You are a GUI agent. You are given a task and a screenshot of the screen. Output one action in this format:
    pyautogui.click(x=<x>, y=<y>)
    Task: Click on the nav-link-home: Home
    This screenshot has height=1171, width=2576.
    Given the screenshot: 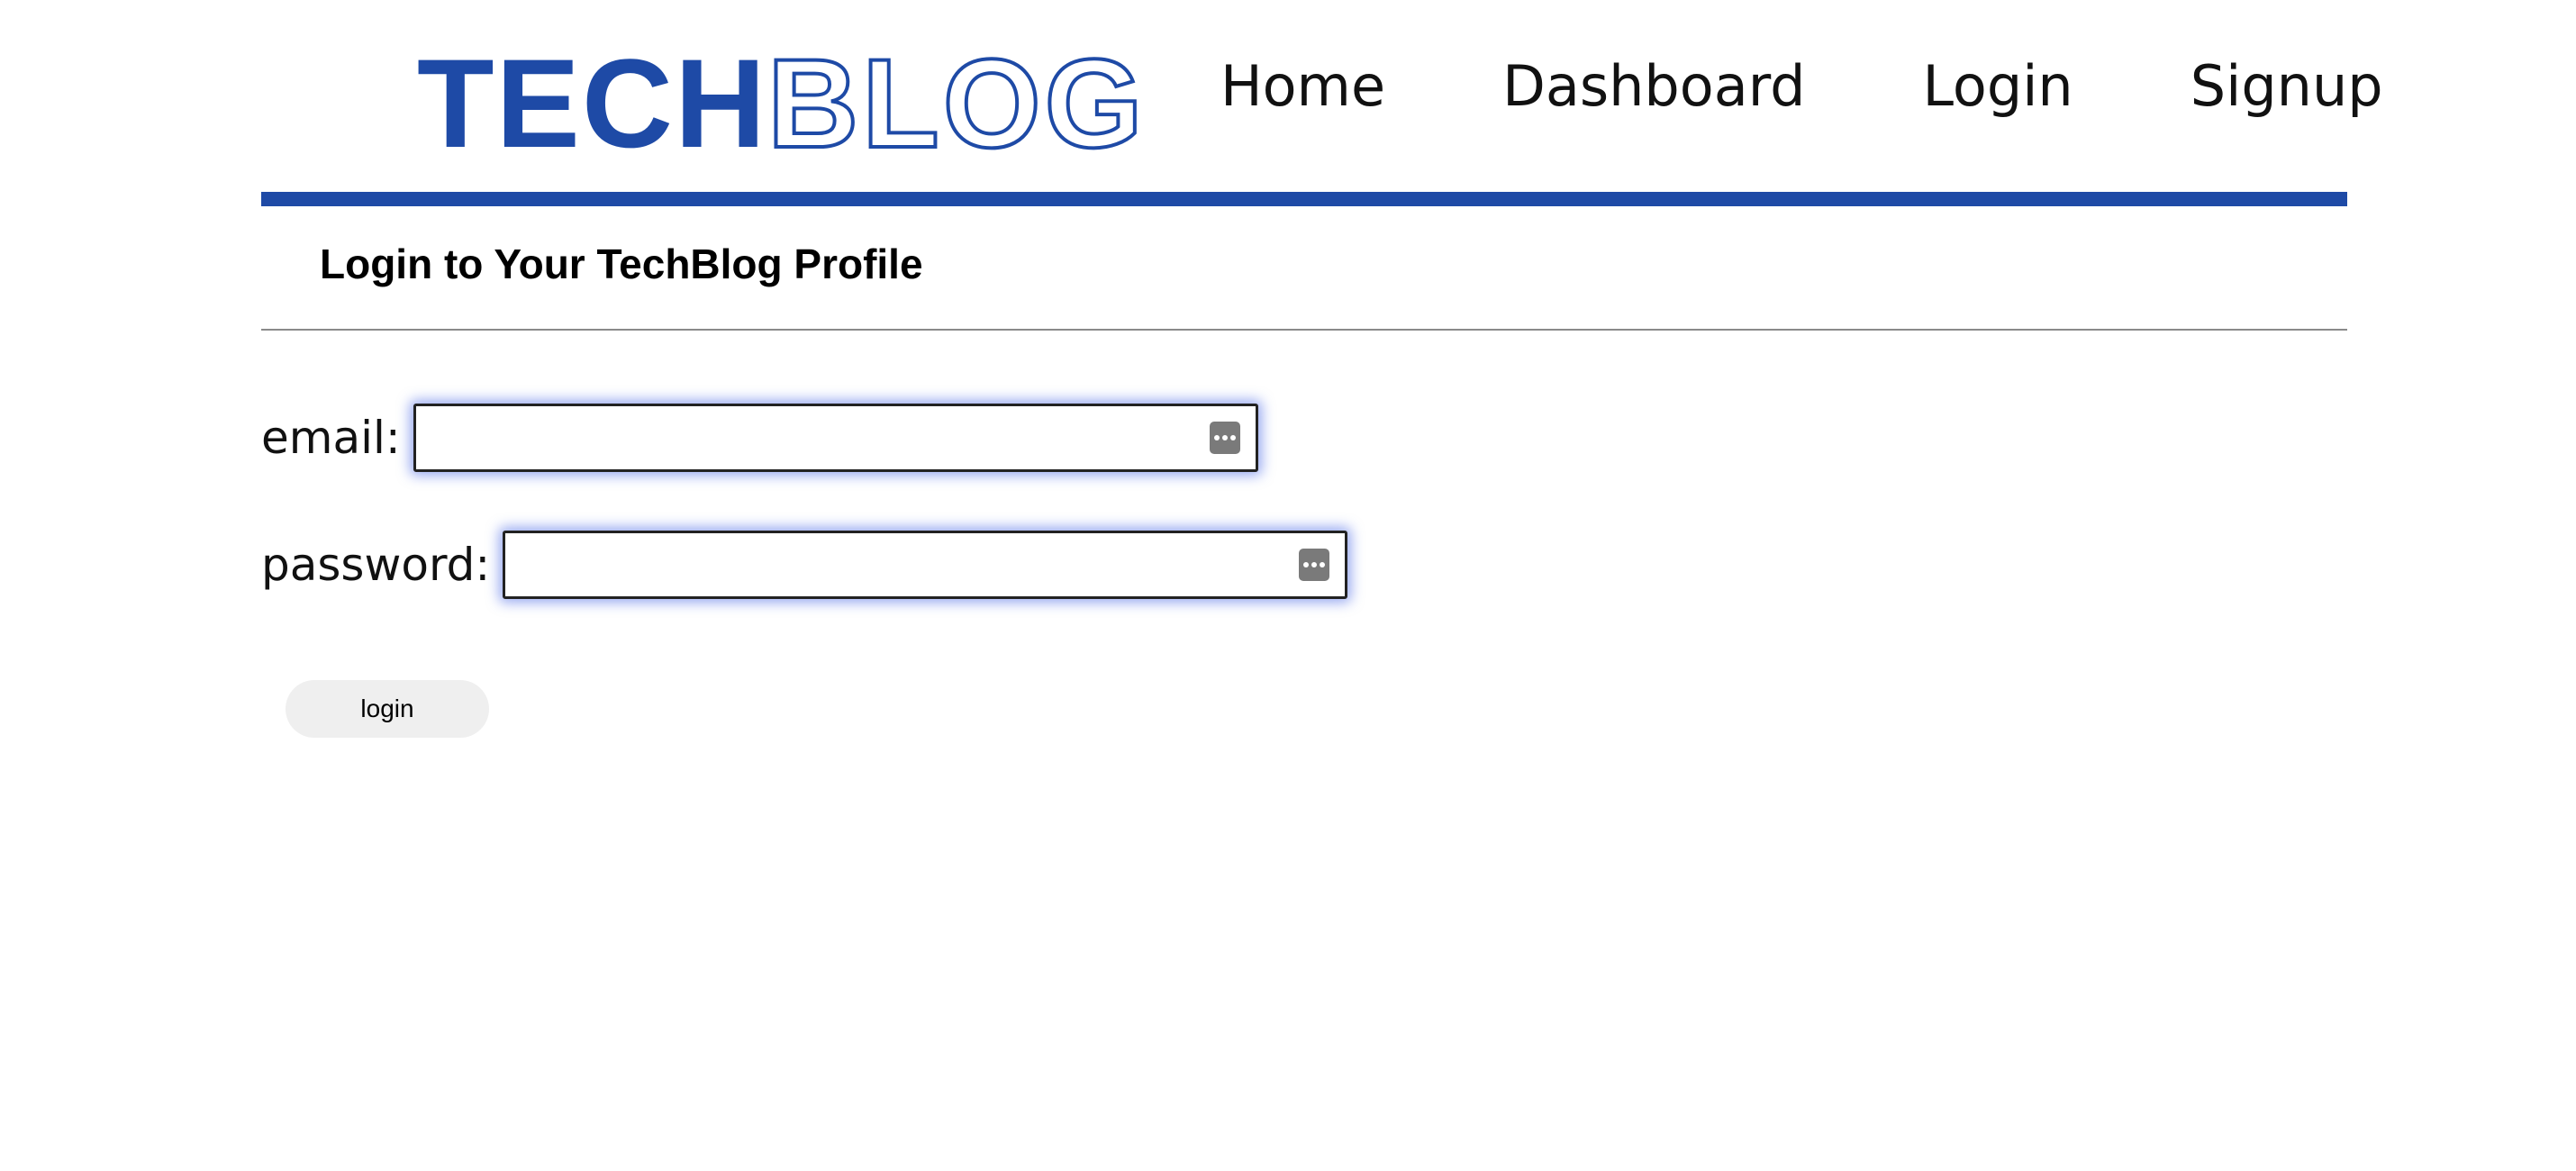 What is the action you would take?
    pyautogui.click(x=1303, y=86)
    